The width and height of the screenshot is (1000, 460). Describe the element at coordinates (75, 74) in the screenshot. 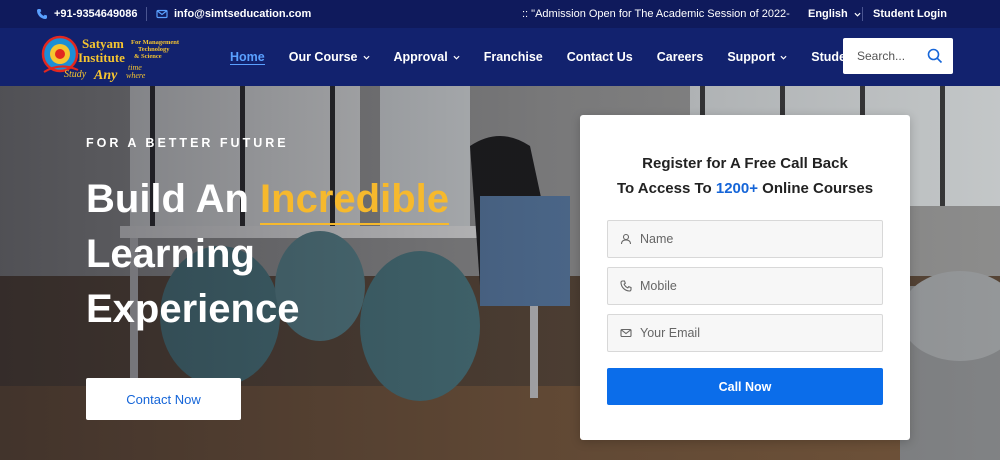

I see `logo-tagline-study: Study` at that location.